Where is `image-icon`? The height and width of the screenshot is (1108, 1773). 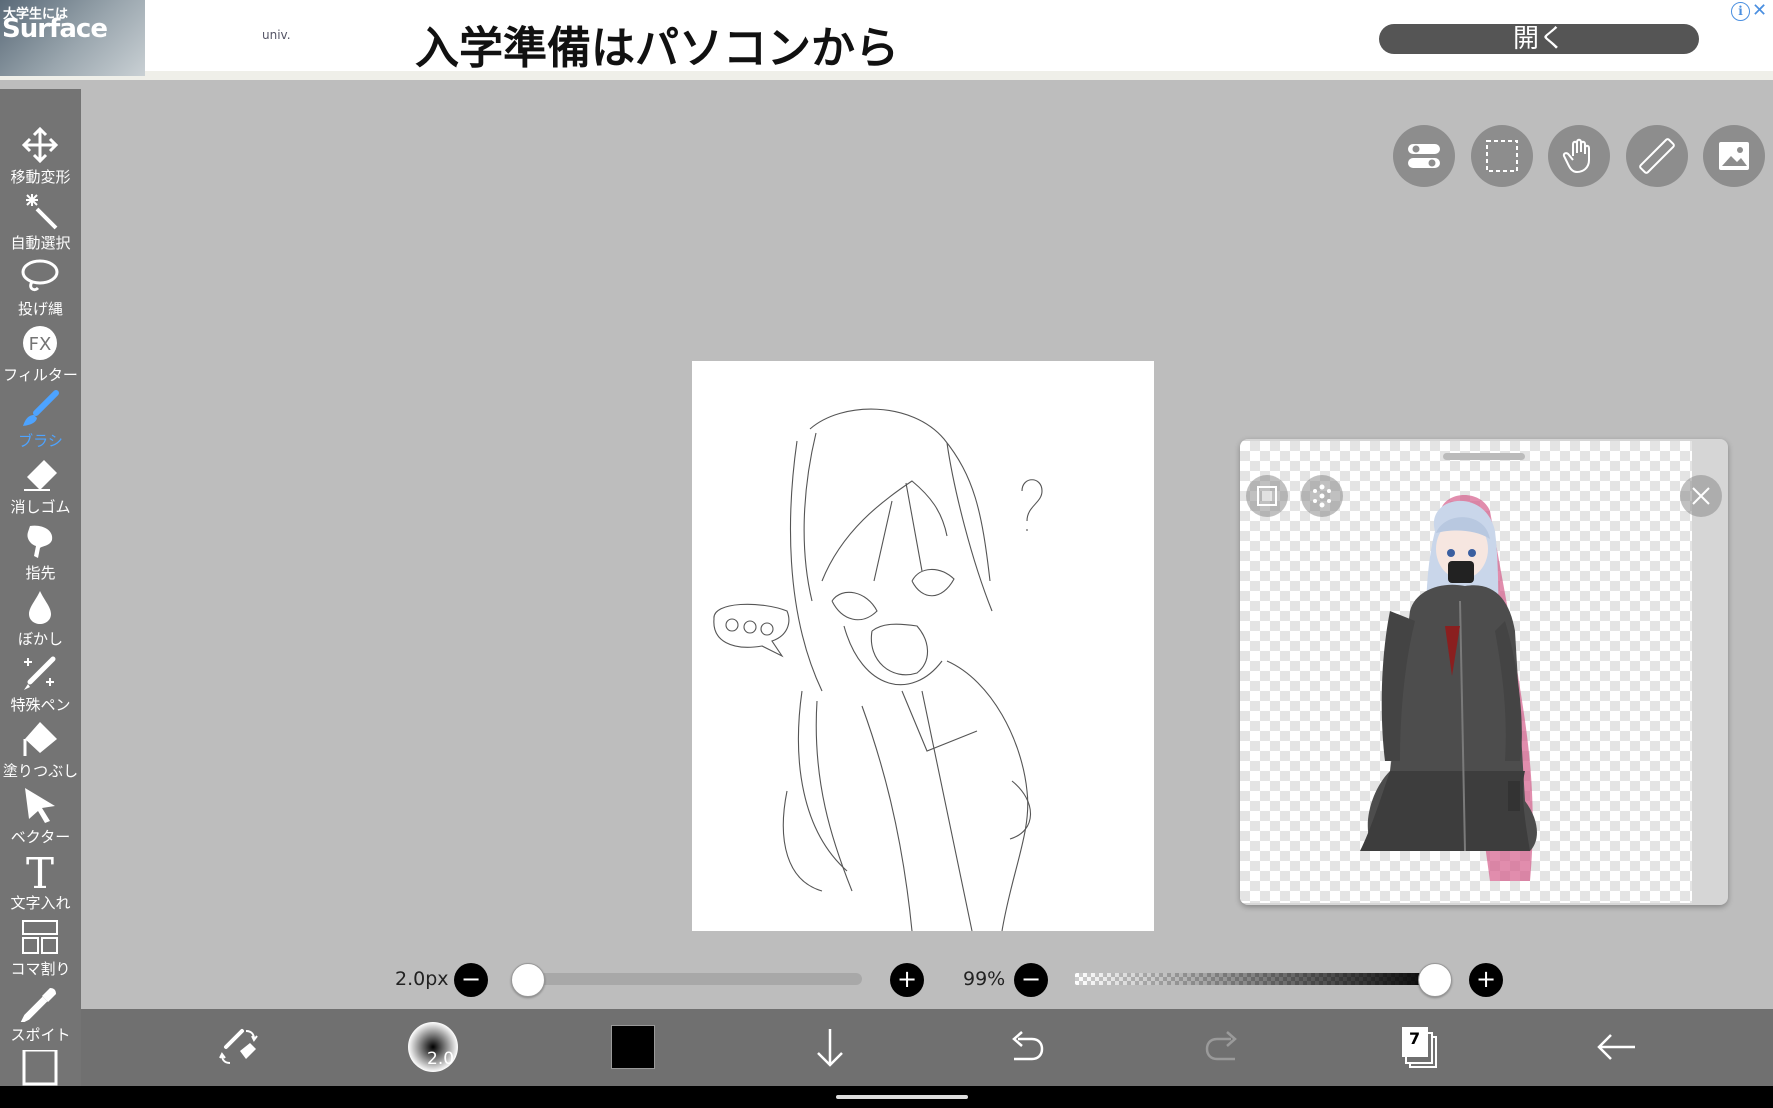 image-icon is located at coordinates (1734, 156).